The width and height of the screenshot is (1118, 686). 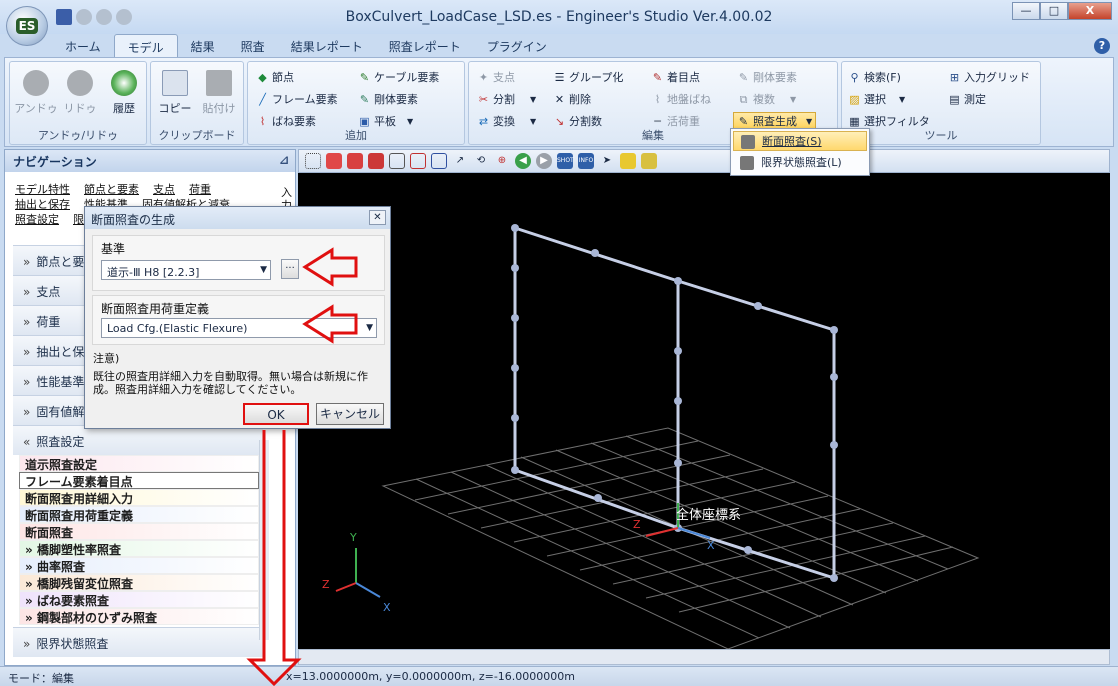 I want to click on annotation-overlay, so click(x=302, y=466).